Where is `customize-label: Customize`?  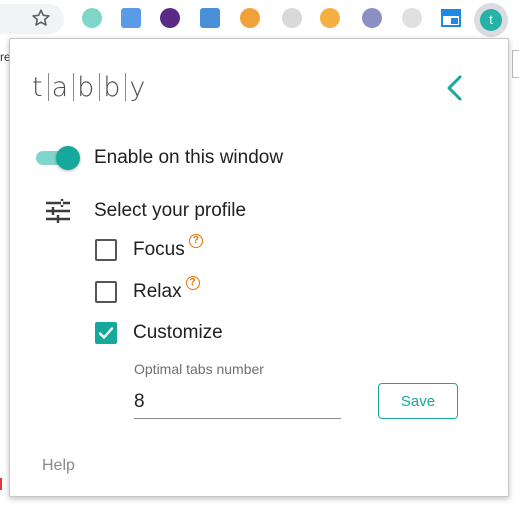
customize-label: Customize is located at coordinates (178, 332).